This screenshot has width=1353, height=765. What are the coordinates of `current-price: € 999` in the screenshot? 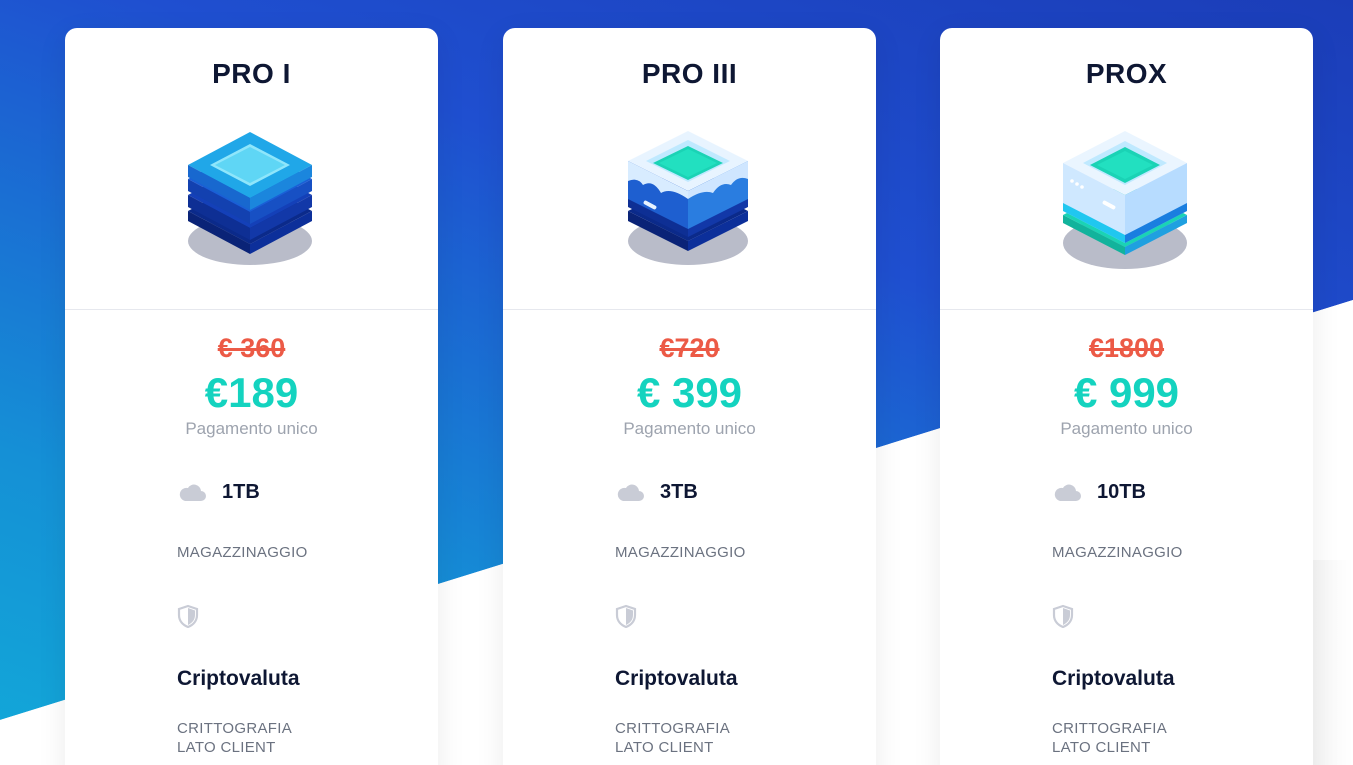 It's located at (1126, 392).